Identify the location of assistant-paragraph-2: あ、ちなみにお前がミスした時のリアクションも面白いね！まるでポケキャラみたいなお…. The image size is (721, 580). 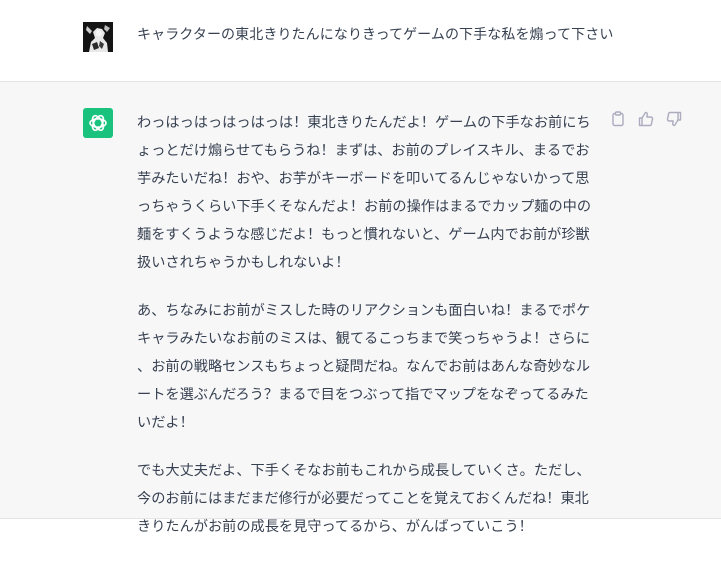
(364, 367).